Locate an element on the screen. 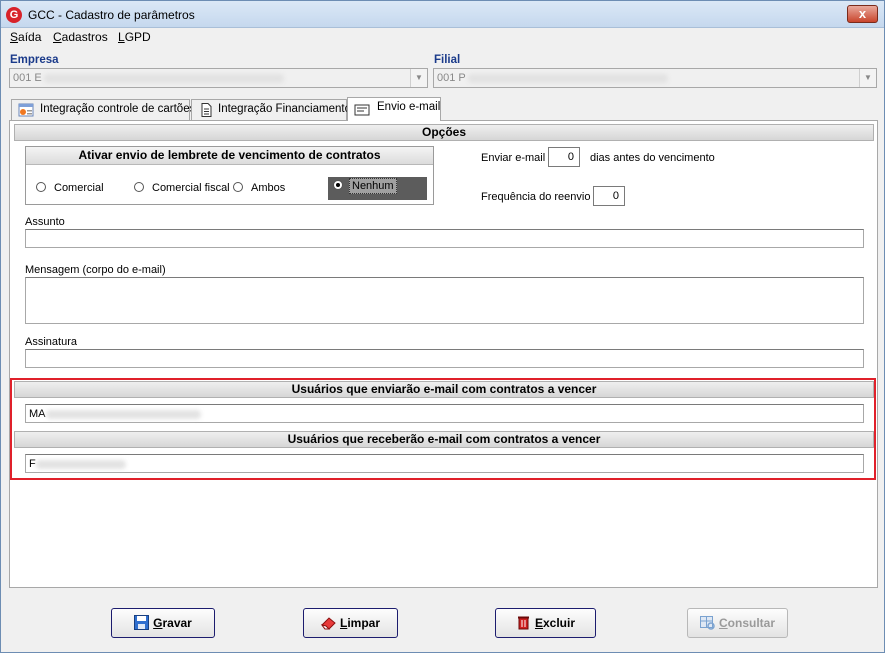  dias-antes-label: dias antes do vencimento is located at coordinates (652, 158).